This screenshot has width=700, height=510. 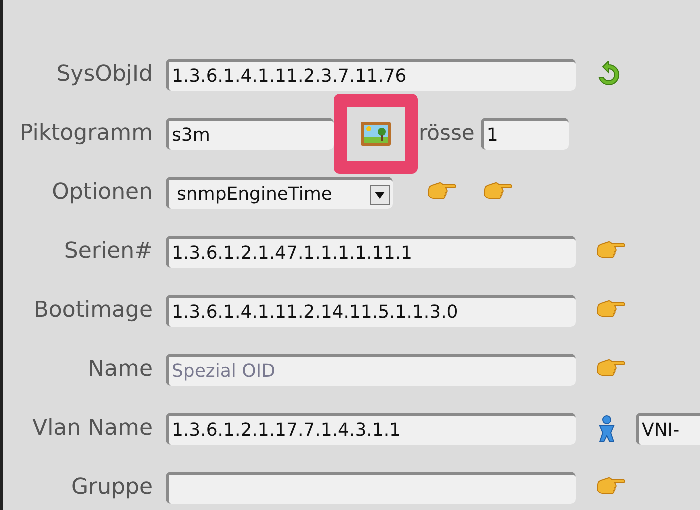 What do you see at coordinates (376, 134) in the screenshot?
I see `picture-frame-icon` at bounding box center [376, 134].